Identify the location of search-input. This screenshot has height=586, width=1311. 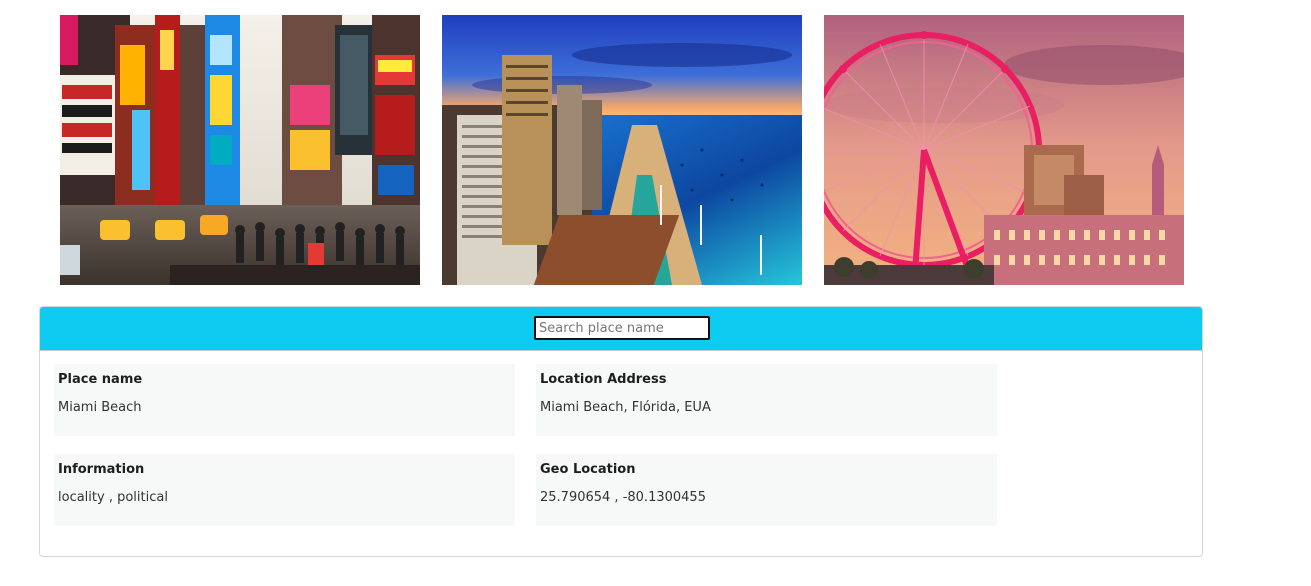
(622, 328).